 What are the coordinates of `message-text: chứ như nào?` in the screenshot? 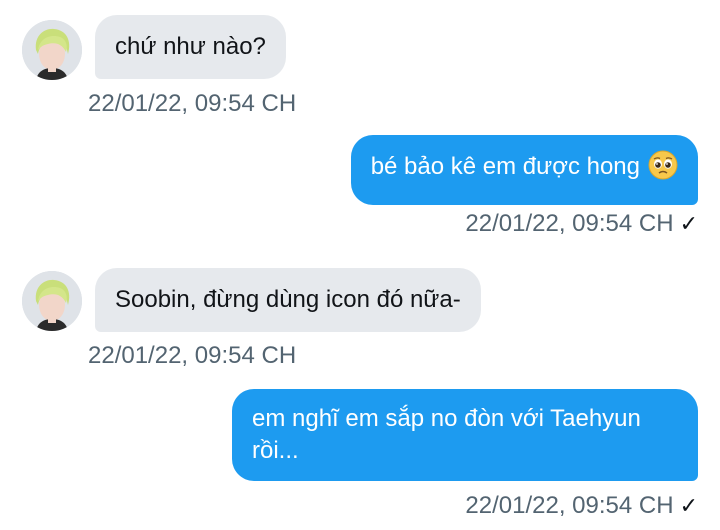 It's located at (190, 46).